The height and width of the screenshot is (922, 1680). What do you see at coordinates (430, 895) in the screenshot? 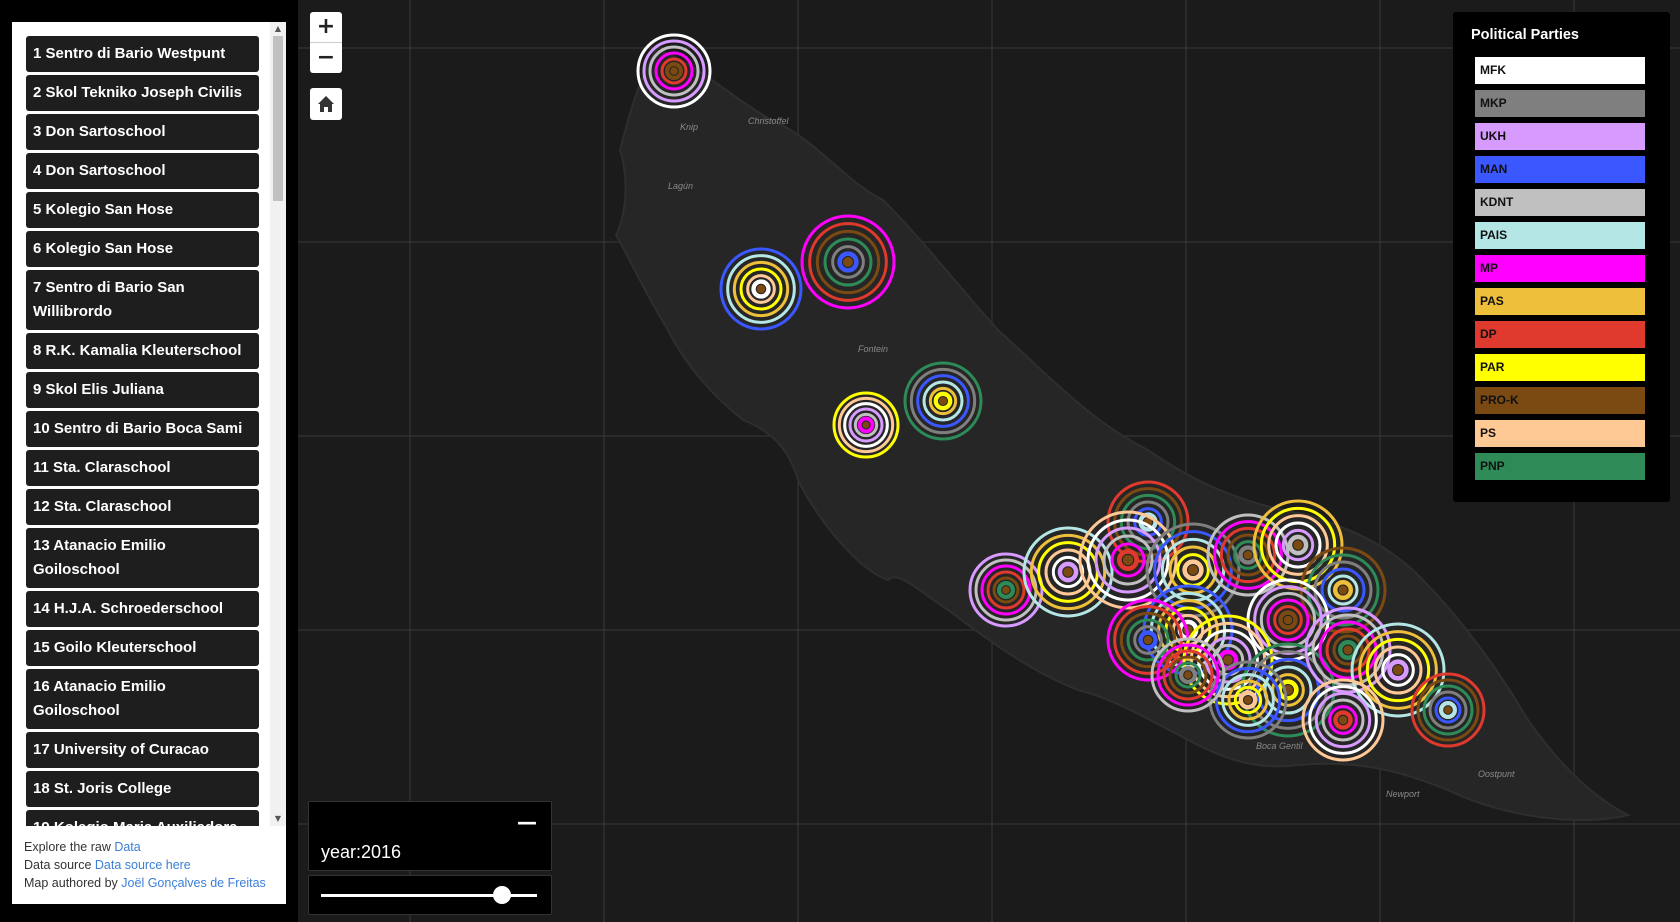
I see `year-slider` at bounding box center [430, 895].